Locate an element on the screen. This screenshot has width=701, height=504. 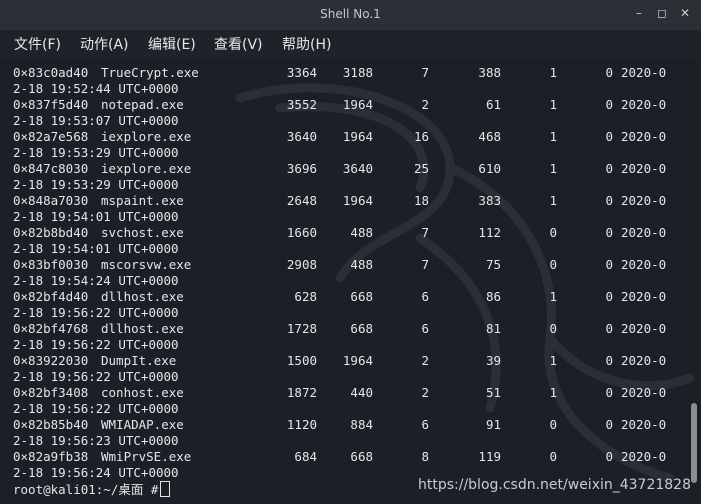
process-name: WMIADAP.exe is located at coordinates (142, 424).